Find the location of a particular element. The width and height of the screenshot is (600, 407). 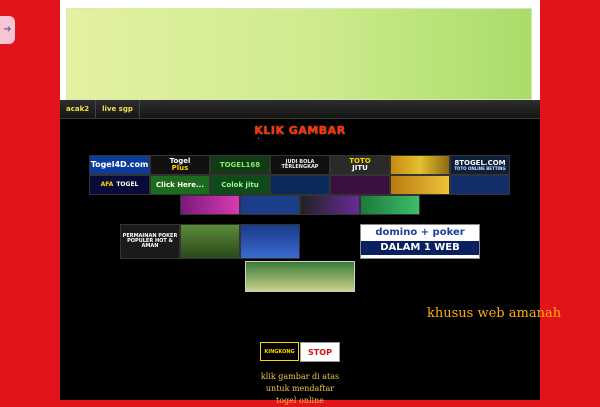

banner-lottery is located at coordinates (360, 185).